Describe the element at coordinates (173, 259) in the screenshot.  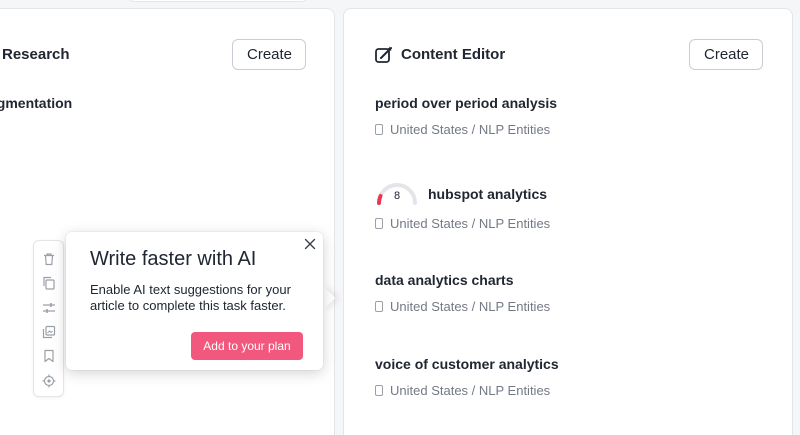
I see `popup-title: Write faster with AI` at that location.